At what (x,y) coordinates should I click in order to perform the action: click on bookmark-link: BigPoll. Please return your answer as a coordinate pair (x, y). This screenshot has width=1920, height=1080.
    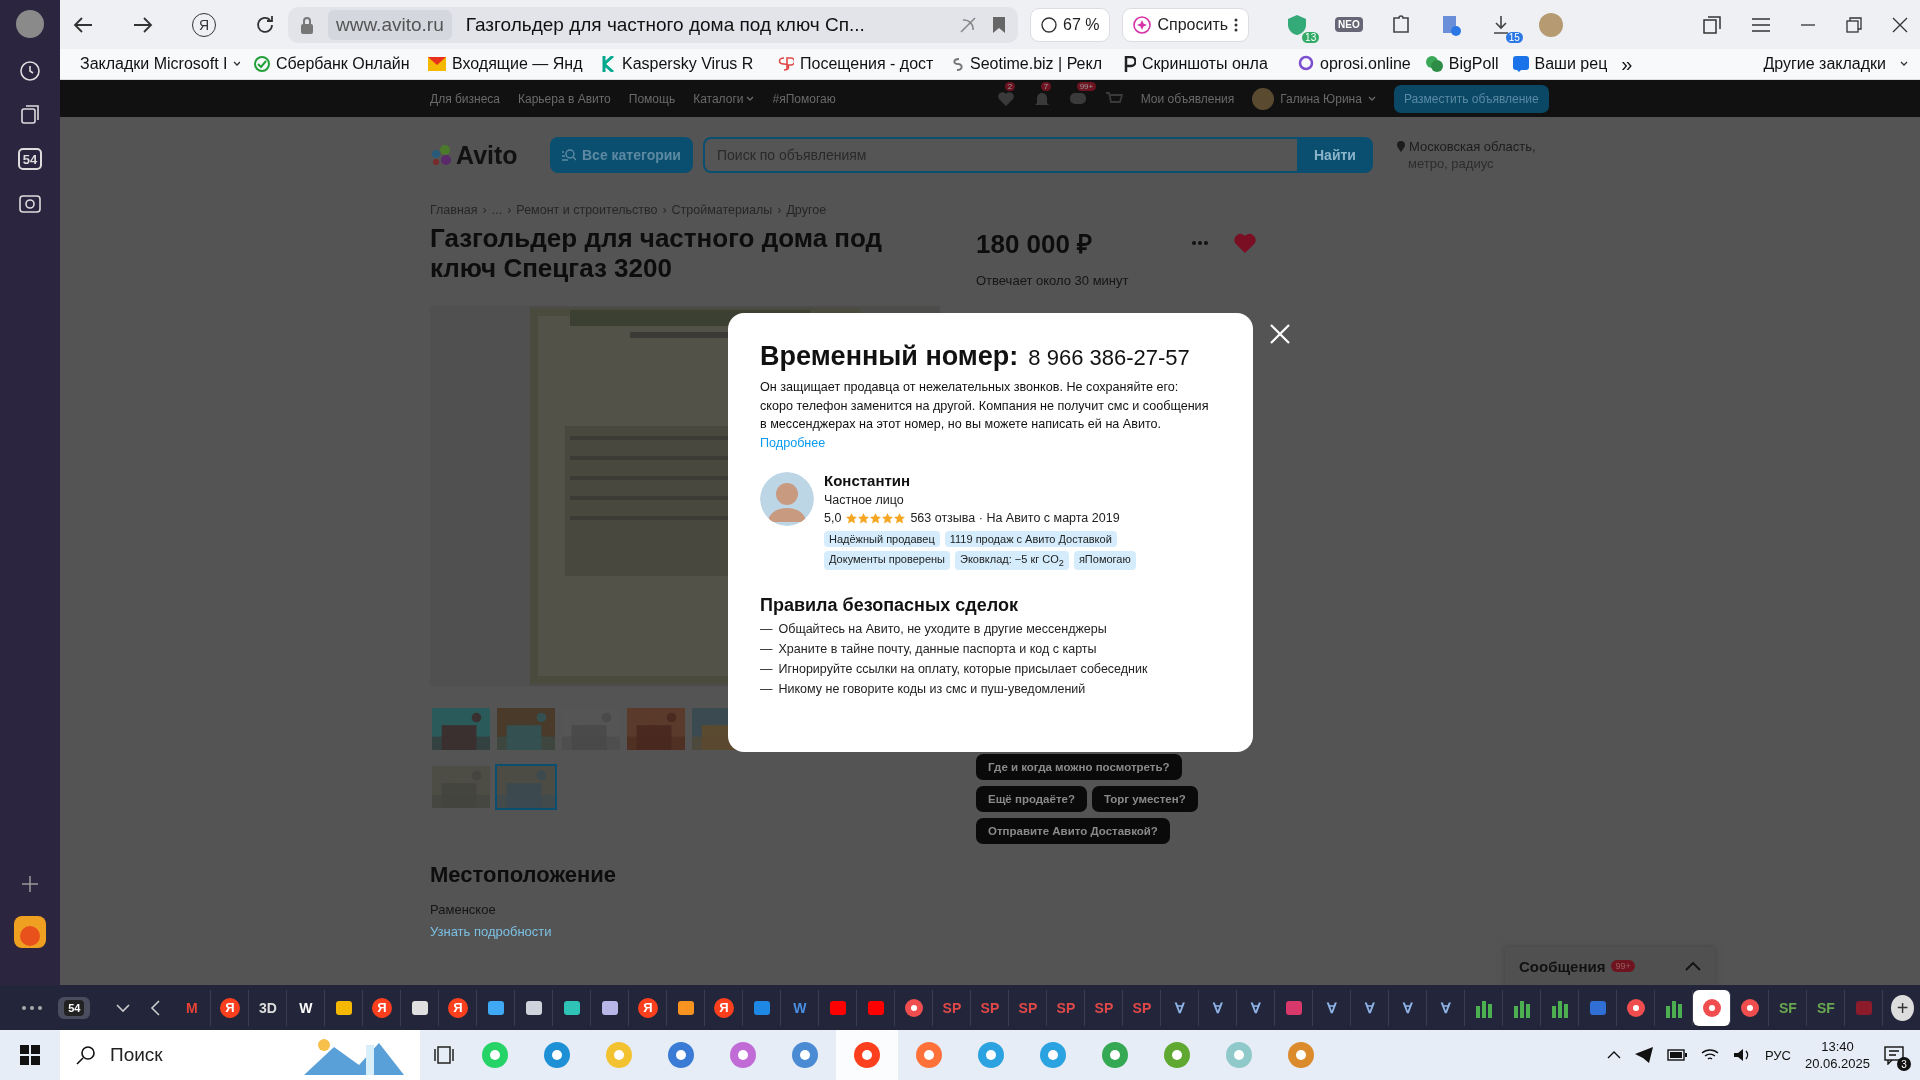
    Looking at the image, I should click on (1473, 64).